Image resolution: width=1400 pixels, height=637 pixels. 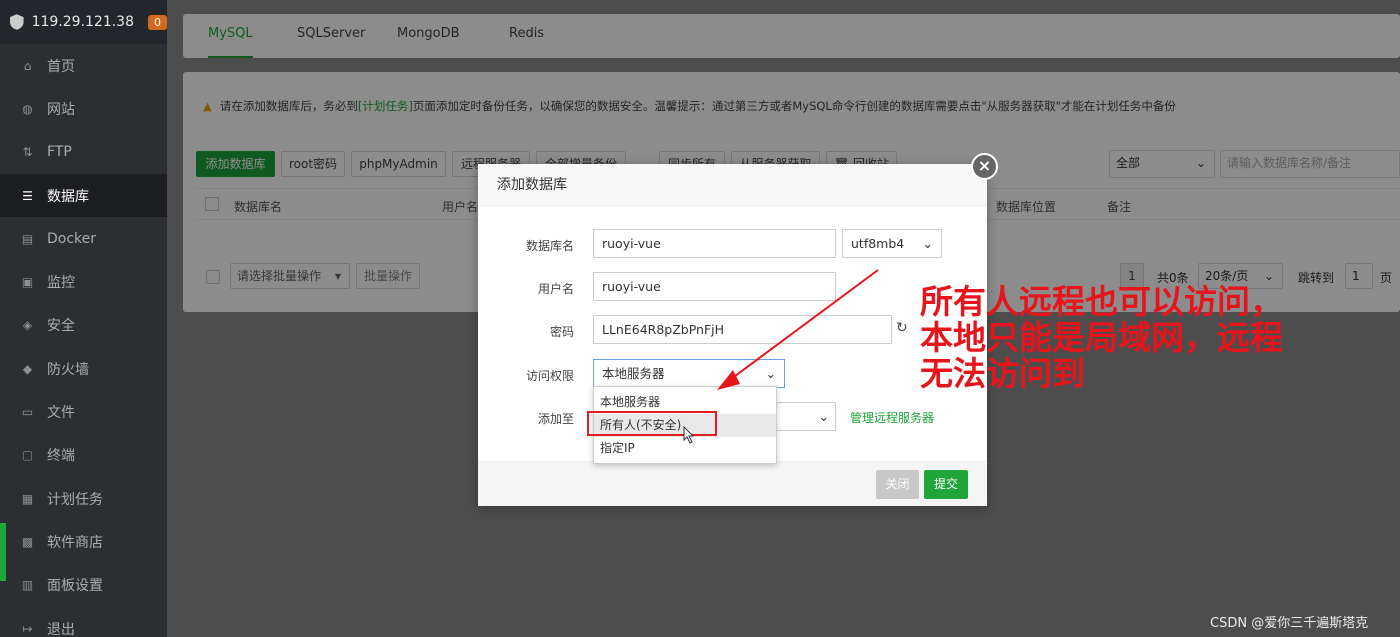 I want to click on watermark: CSDN @爱你三千遍斯塔克, so click(x=1289, y=623).